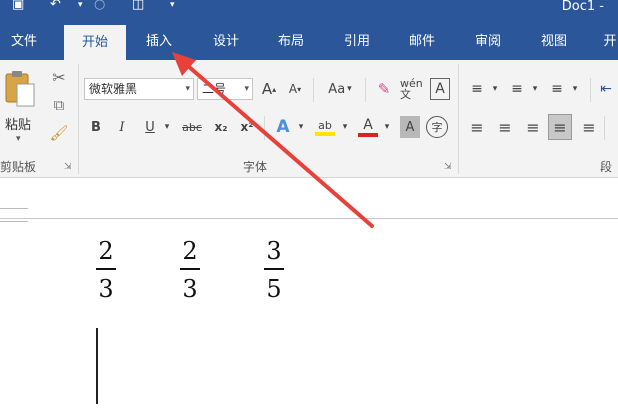 This screenshot has width=618, height=413. I want to click on highlight-label: ab, so click(325, 125).